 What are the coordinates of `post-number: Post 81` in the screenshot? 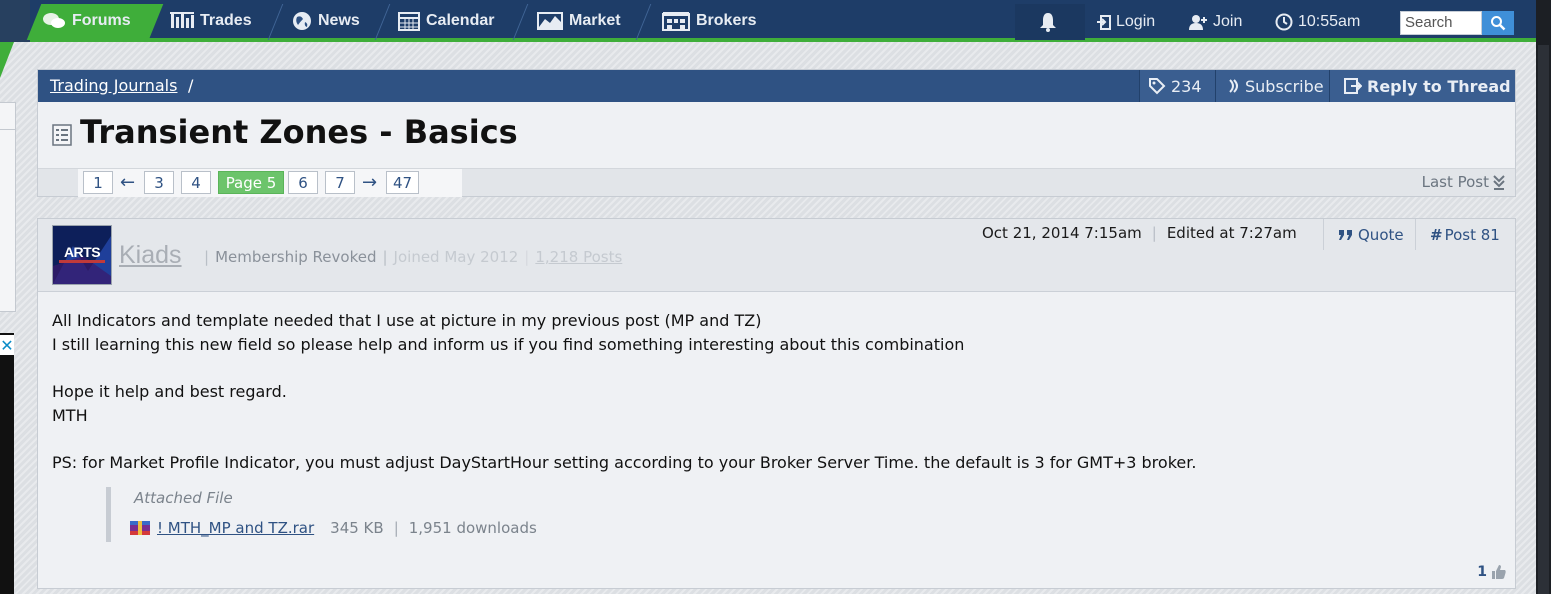 It's located at (1472, 234).